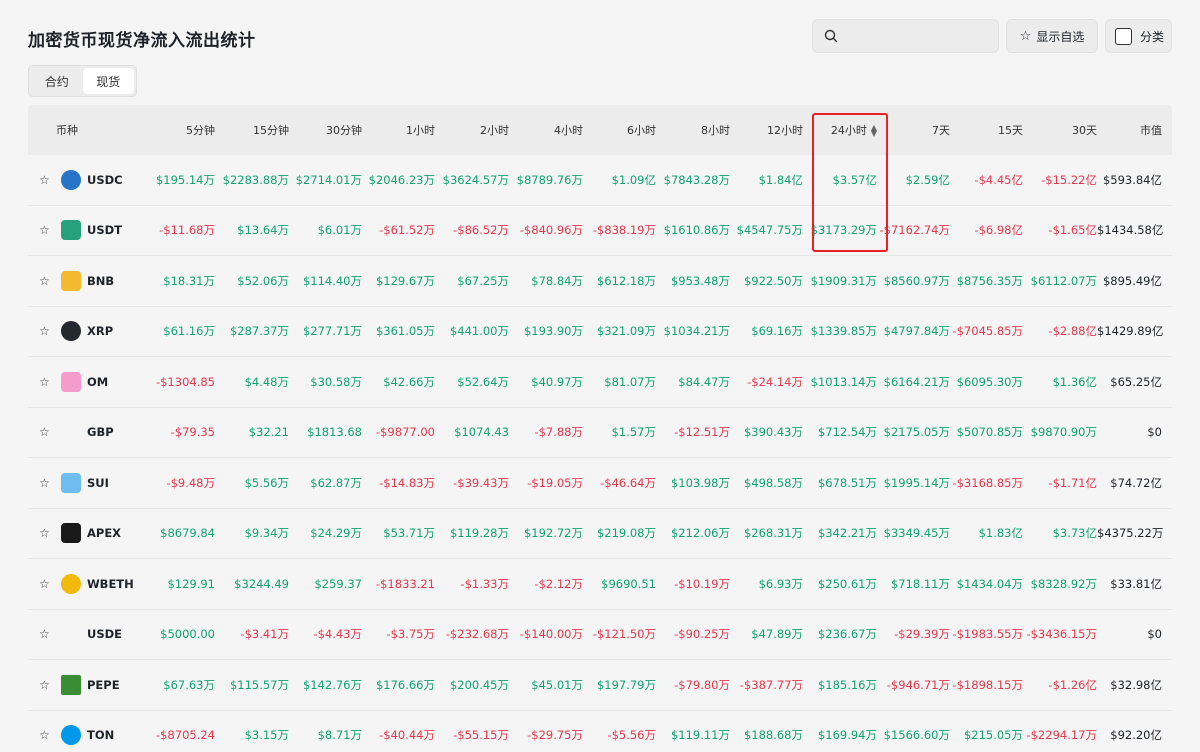 This screenshot has height=752, width=1200. What do you see at coordinates (918, 684) in the screenshot?
I see `value-cell-7天: -$946.71万` at bounding box center [918, 684].